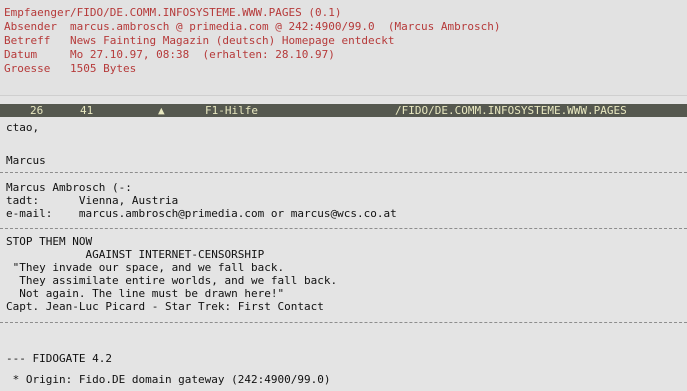 The width and height of the screenshot is (687, 391). Describe the element at coordinates (202, 54) in the screenshot. I see `header-value: Mo 27.10.97, 08:38 (erhalten: 28.10.97)` at that location.